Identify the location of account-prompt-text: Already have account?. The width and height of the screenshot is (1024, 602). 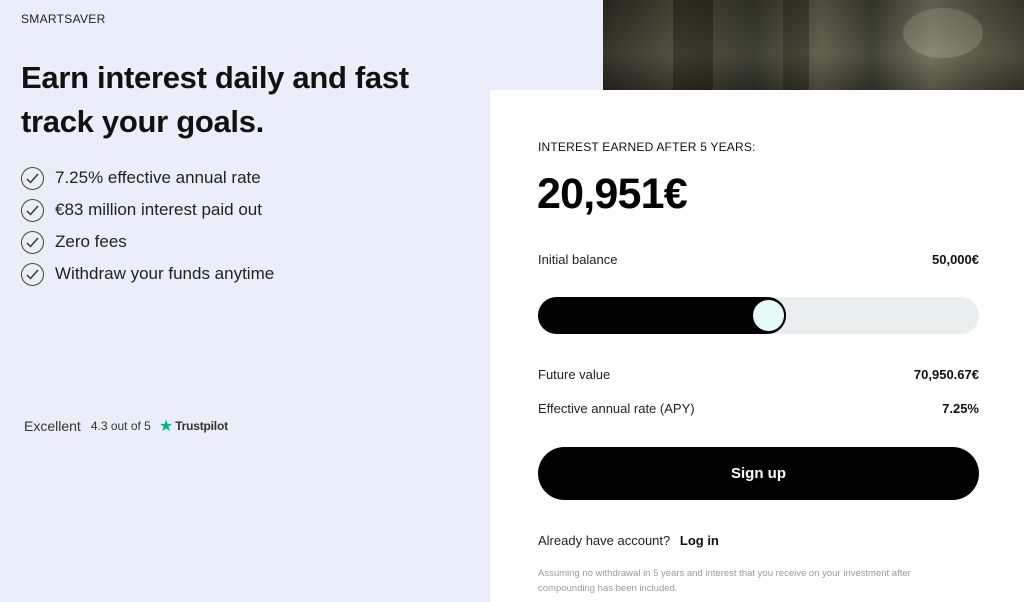
(604, 540).